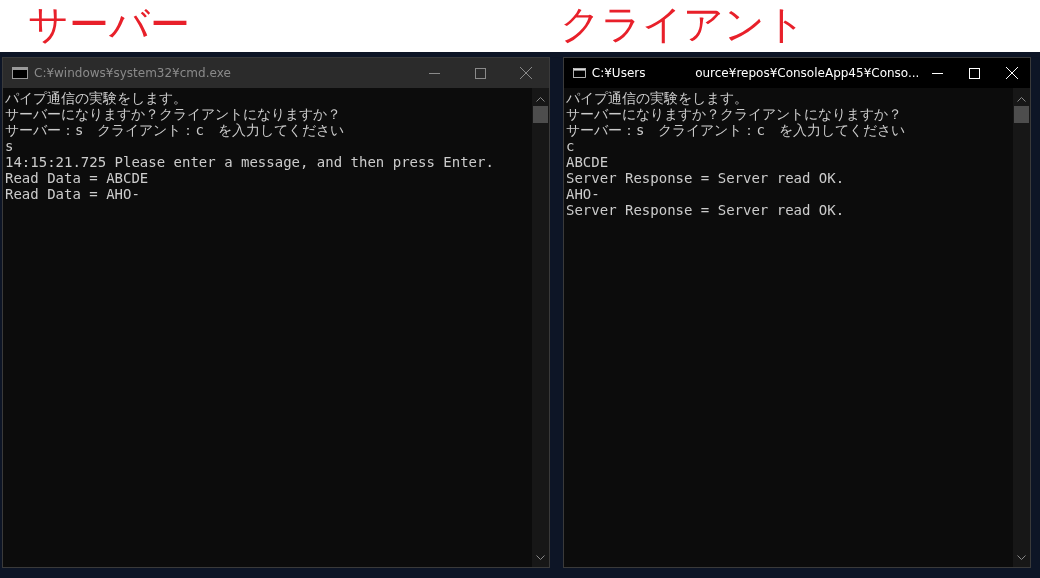  Describe the element at coordinates (618, 73) in the screenshot. I see `window-title: C:¥Users` at that location.